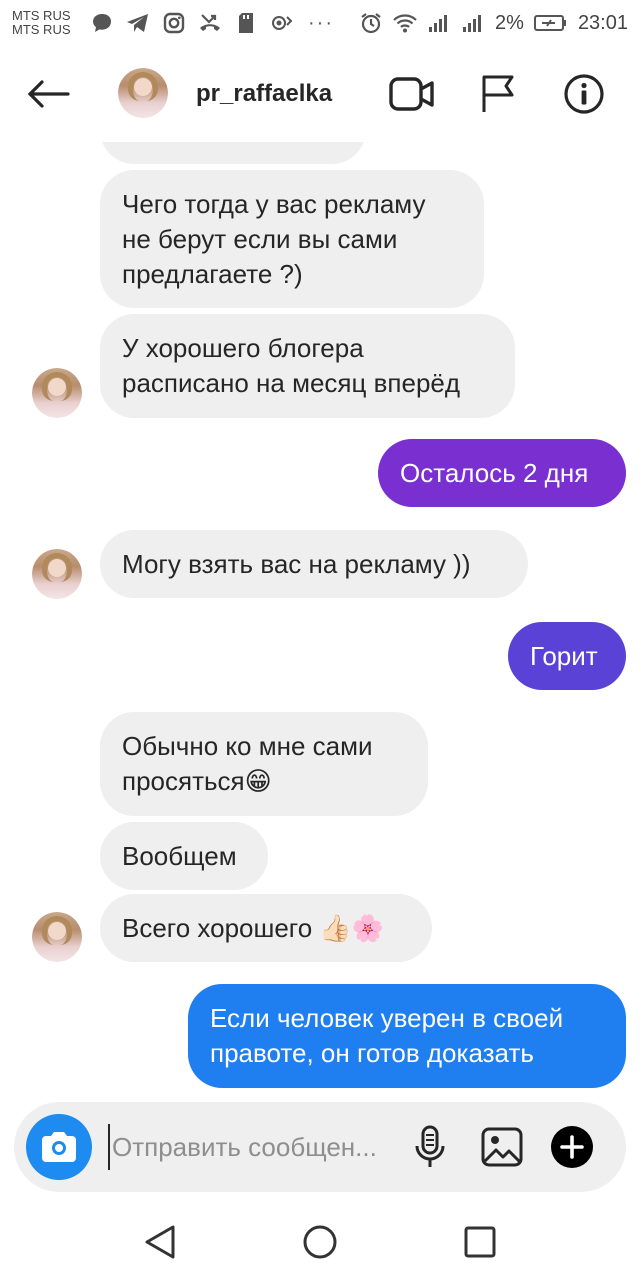 This screenshot has width=640, height=1280. I want to click on voice-message-button, so click(430, 1147).